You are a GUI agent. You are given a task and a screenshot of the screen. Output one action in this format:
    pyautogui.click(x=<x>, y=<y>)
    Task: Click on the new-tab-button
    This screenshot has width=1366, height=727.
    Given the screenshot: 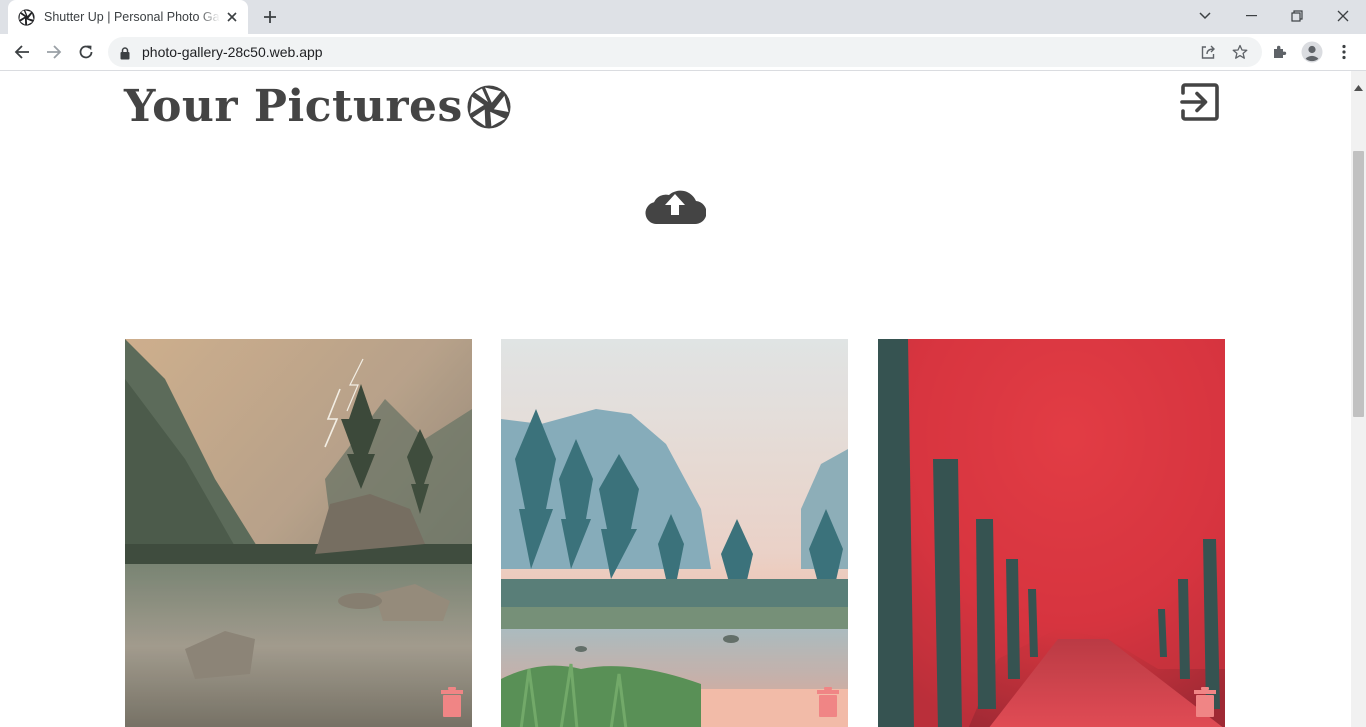 What is the action you would take?
    pyautogui.click(x=270, y=17)
    